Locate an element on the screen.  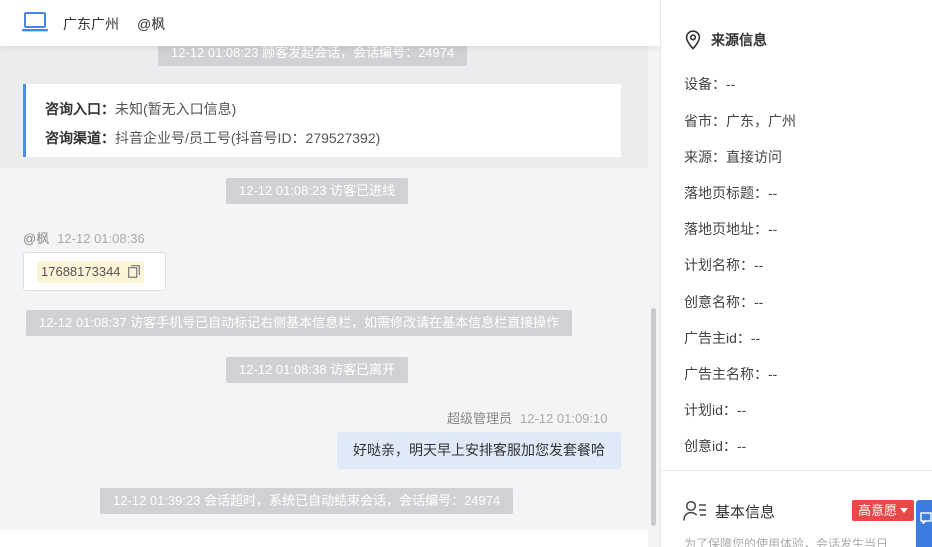
system-message-entered: 12-12 01:08:23 访客已进线 is located at coordinates (317, 191).